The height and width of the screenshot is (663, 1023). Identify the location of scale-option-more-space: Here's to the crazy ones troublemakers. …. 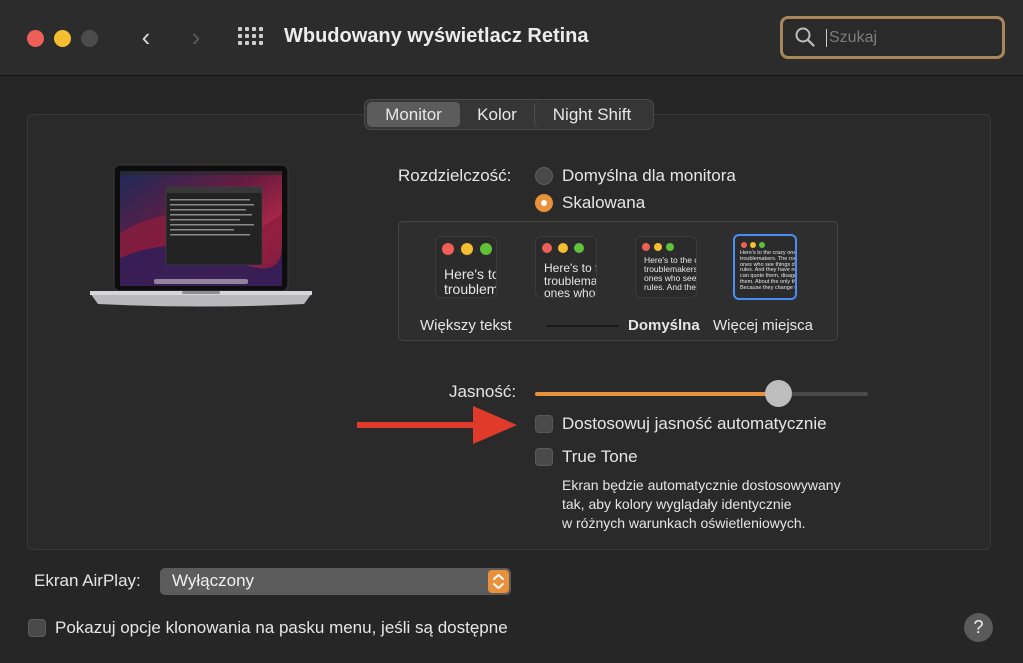
(765, 267).